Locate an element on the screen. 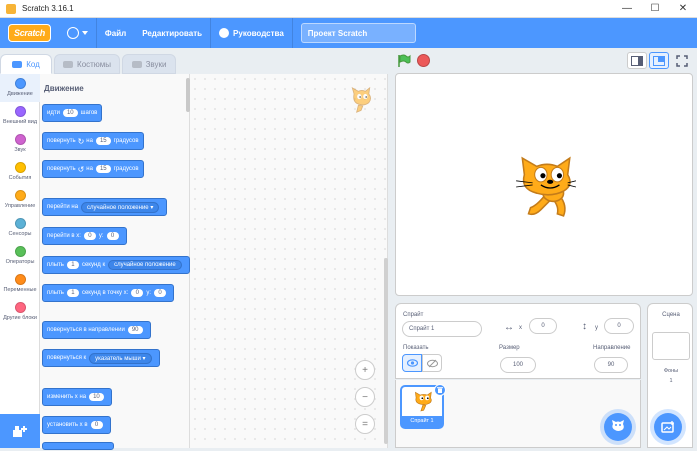 Image resolution: width=697 pixels, height=451 pixels. block-point-towards: повернуться к указатель мыши ▾ is located at coordinates (101, 358).